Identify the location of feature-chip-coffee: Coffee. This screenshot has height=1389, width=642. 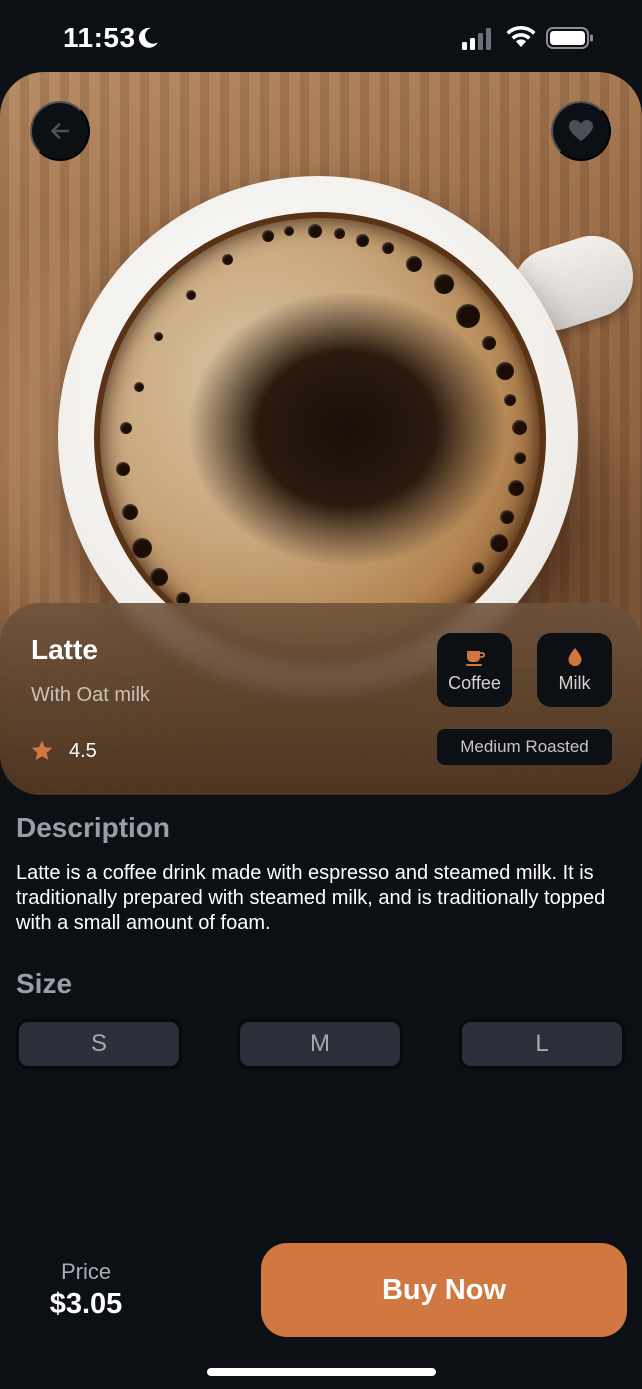
(474, 670).